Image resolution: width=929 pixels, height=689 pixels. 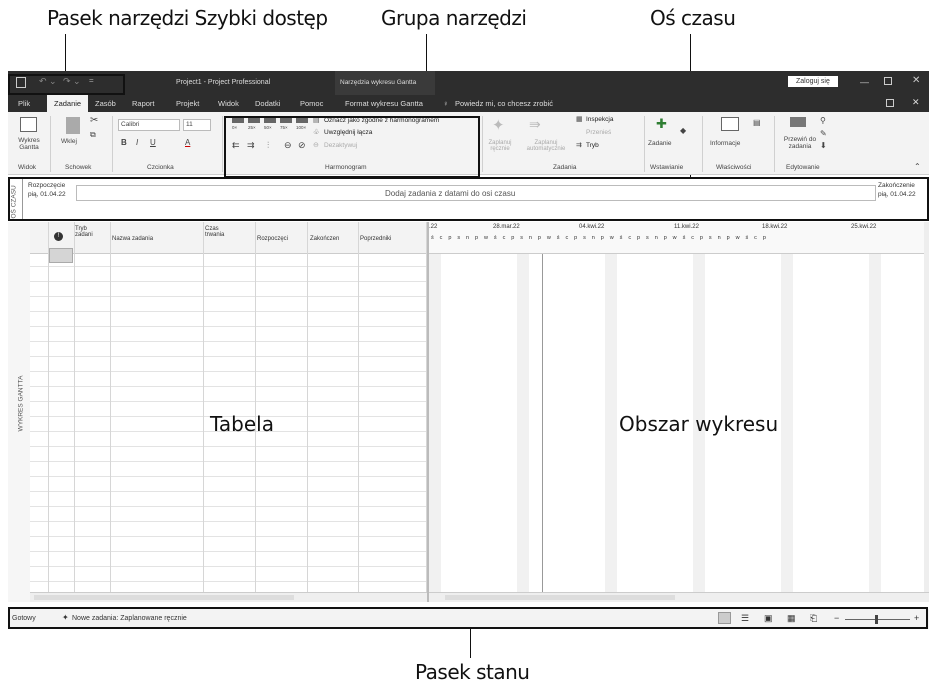 I want to click on manual-schedule-button: Zaplanuj ręcznie, so click(x=500, y=146).